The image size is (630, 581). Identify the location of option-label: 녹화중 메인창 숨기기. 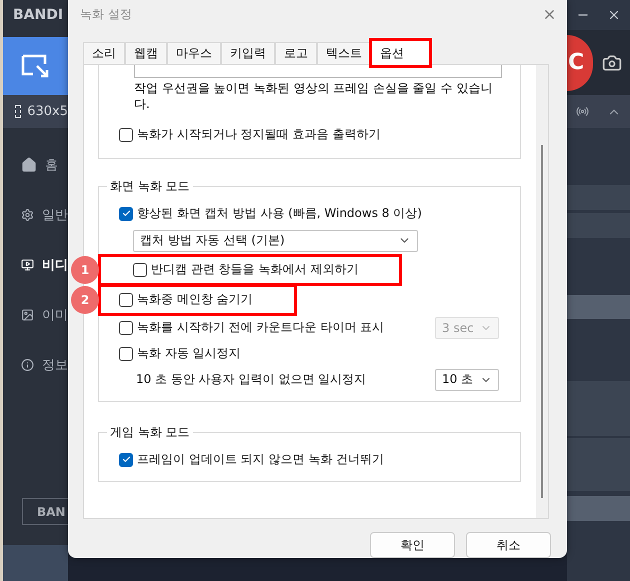
(195, 299).